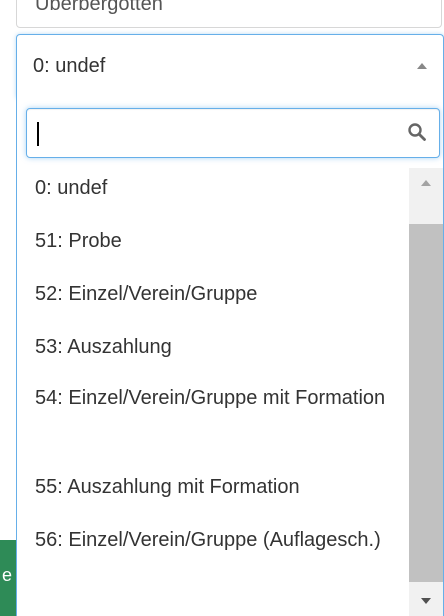 This screenshot has width=444, height=616. What do you see at coordinates (215, 133) in the screenshot?
I see `search-input` at bounding box center [215, 133].